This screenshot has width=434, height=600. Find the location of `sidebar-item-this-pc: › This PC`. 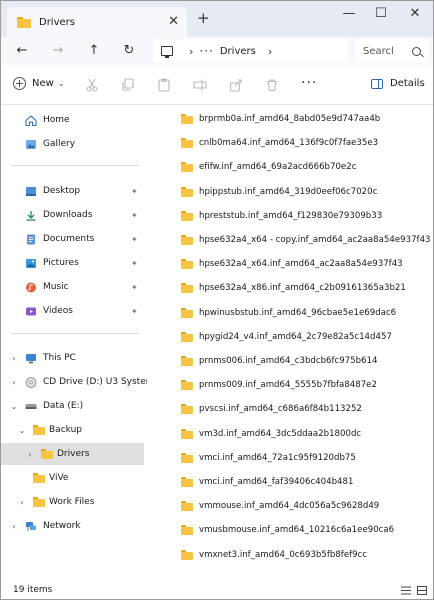

sidebar-item-this-pc: › This PC is located at coordinates (74, 358).